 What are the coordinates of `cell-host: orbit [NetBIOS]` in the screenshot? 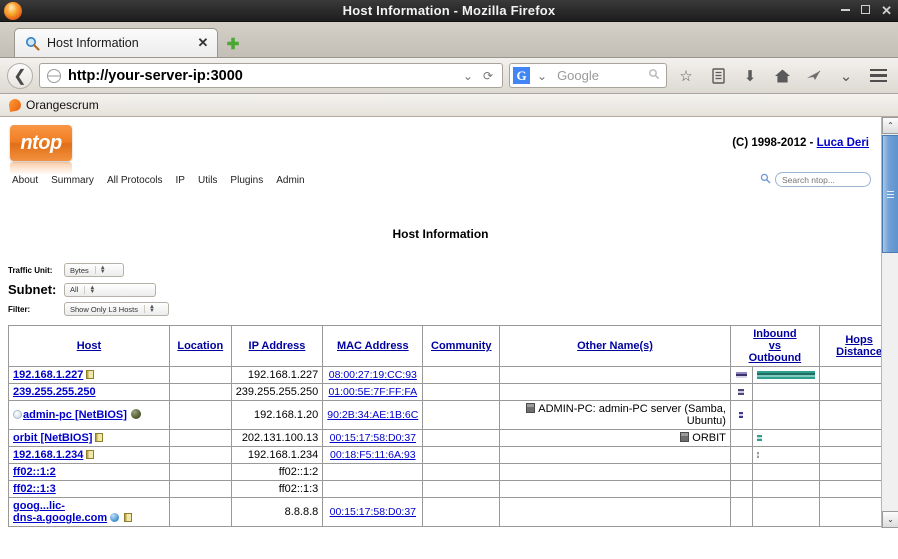 It's located at (89, 438).